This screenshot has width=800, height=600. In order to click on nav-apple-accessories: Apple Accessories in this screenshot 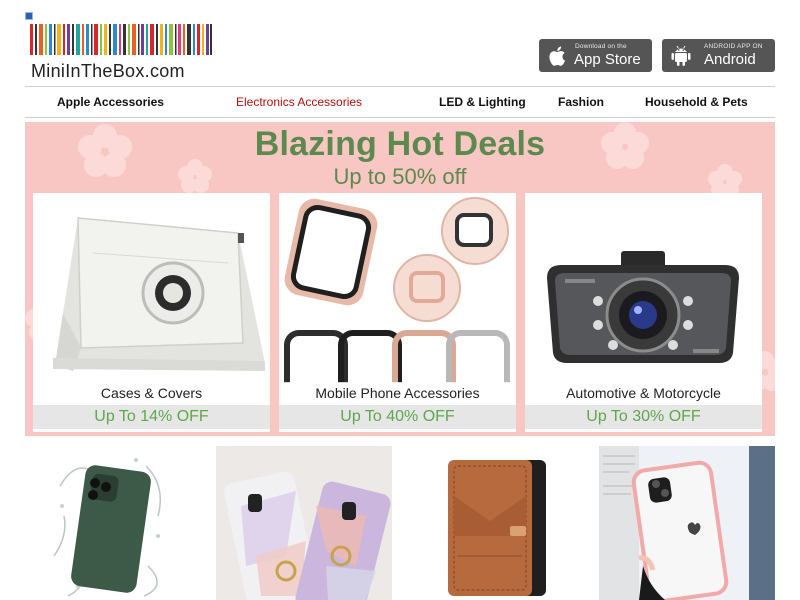, I will do `click(110, 102)`.